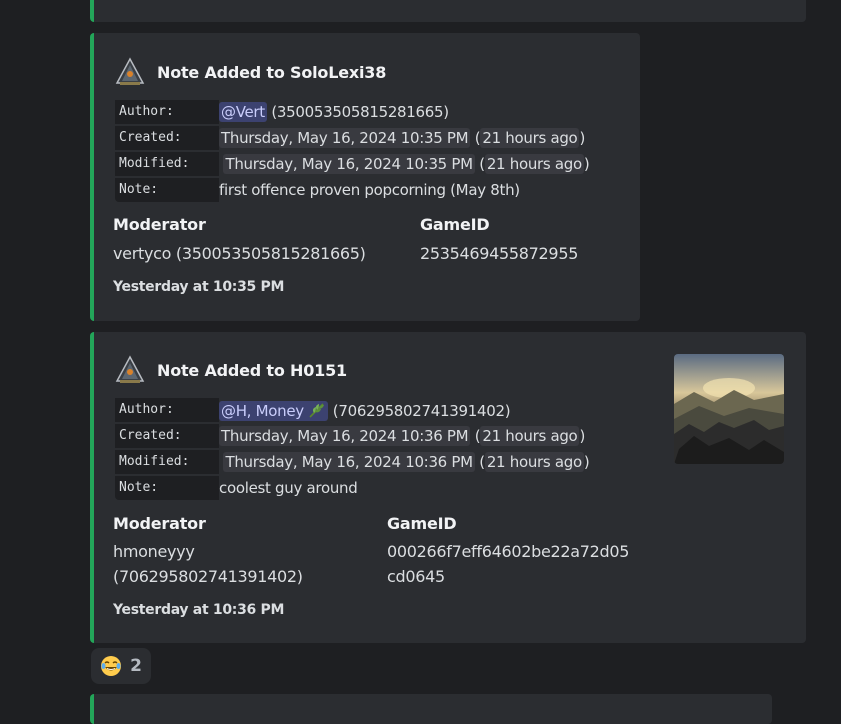  I want to click on user-mention: @Vert, so click(243, 112).